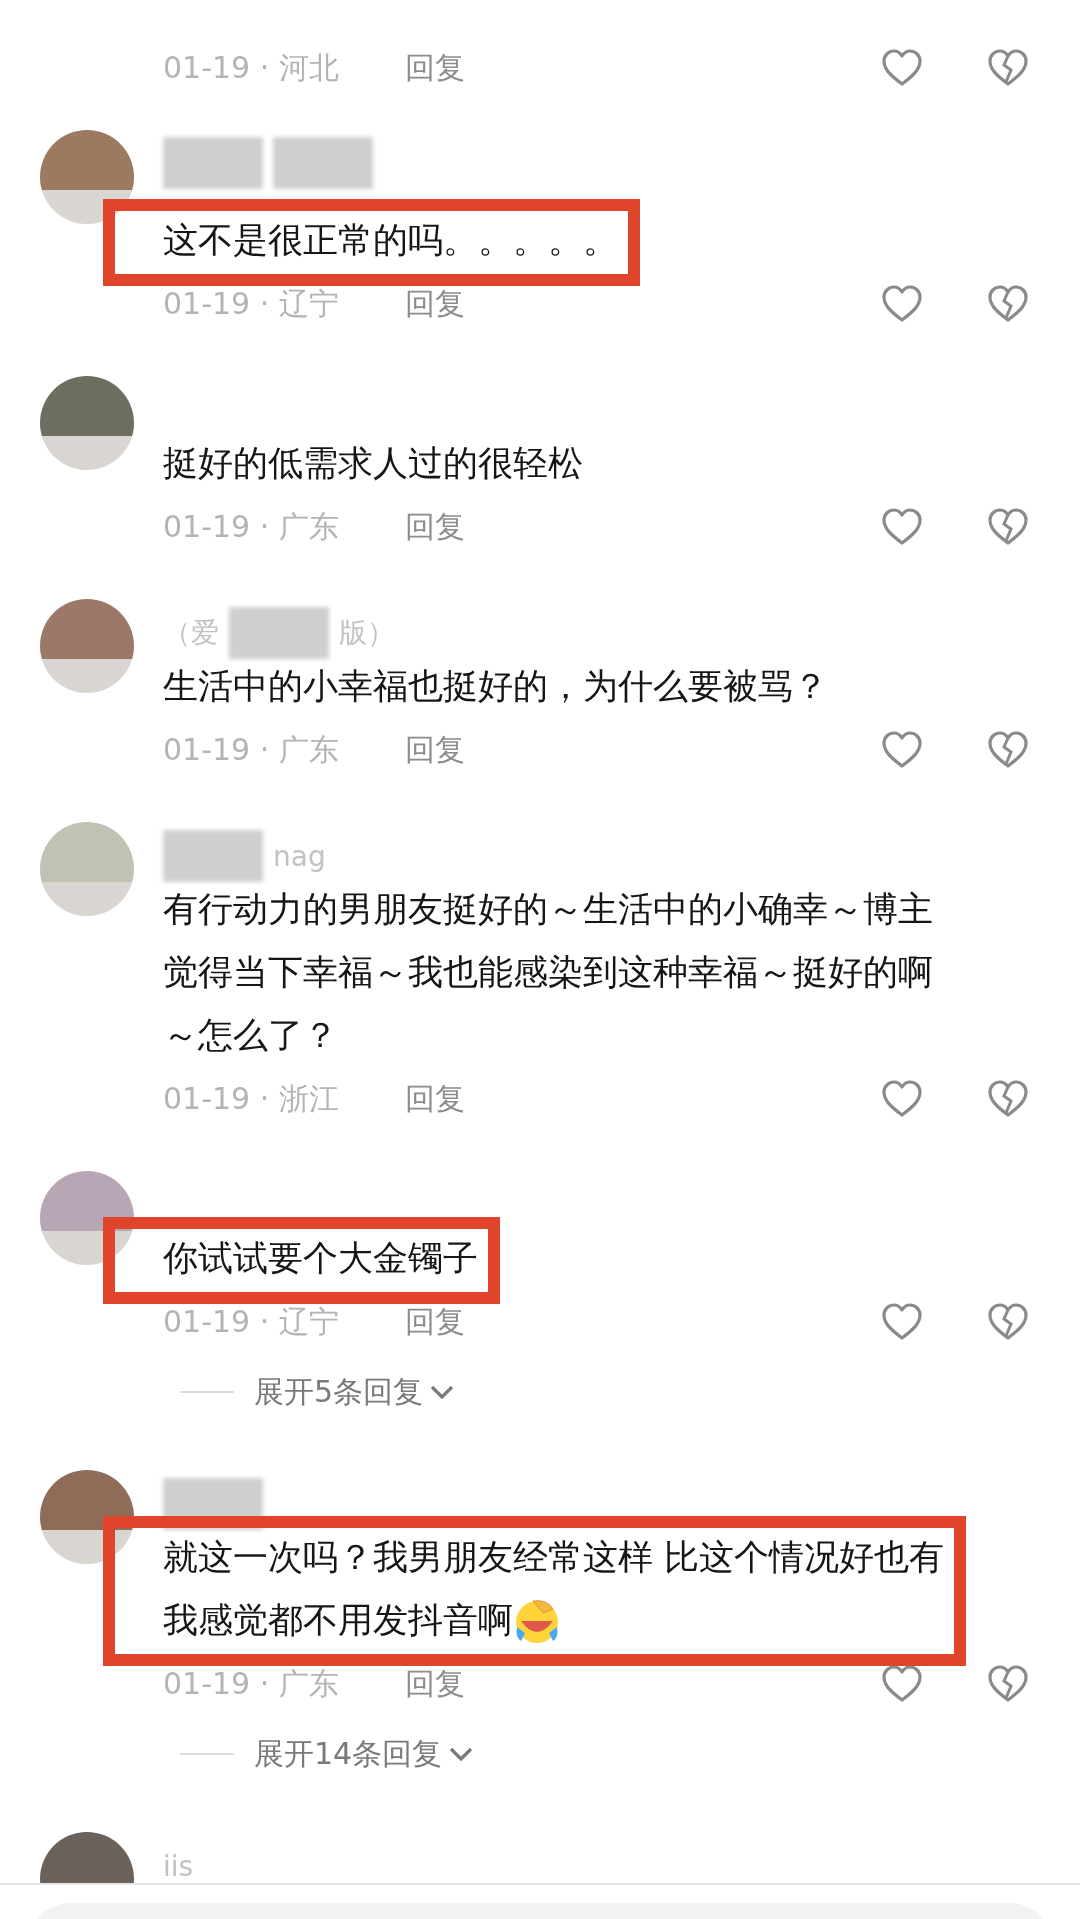  What do you see at coordinates (348, 1754) in the screenshot?
I see `expand-replies-link: 展开14条回复` at bounding box center [348, 1754].